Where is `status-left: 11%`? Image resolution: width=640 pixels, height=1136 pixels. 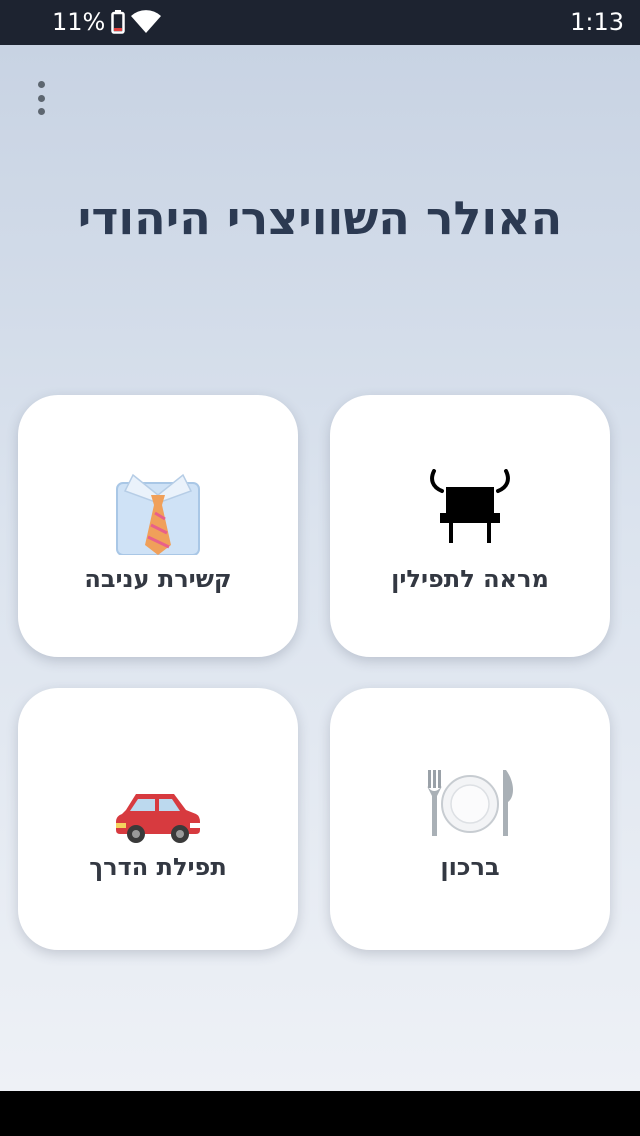 status-left: 11% is located at coordinates (107, 22).